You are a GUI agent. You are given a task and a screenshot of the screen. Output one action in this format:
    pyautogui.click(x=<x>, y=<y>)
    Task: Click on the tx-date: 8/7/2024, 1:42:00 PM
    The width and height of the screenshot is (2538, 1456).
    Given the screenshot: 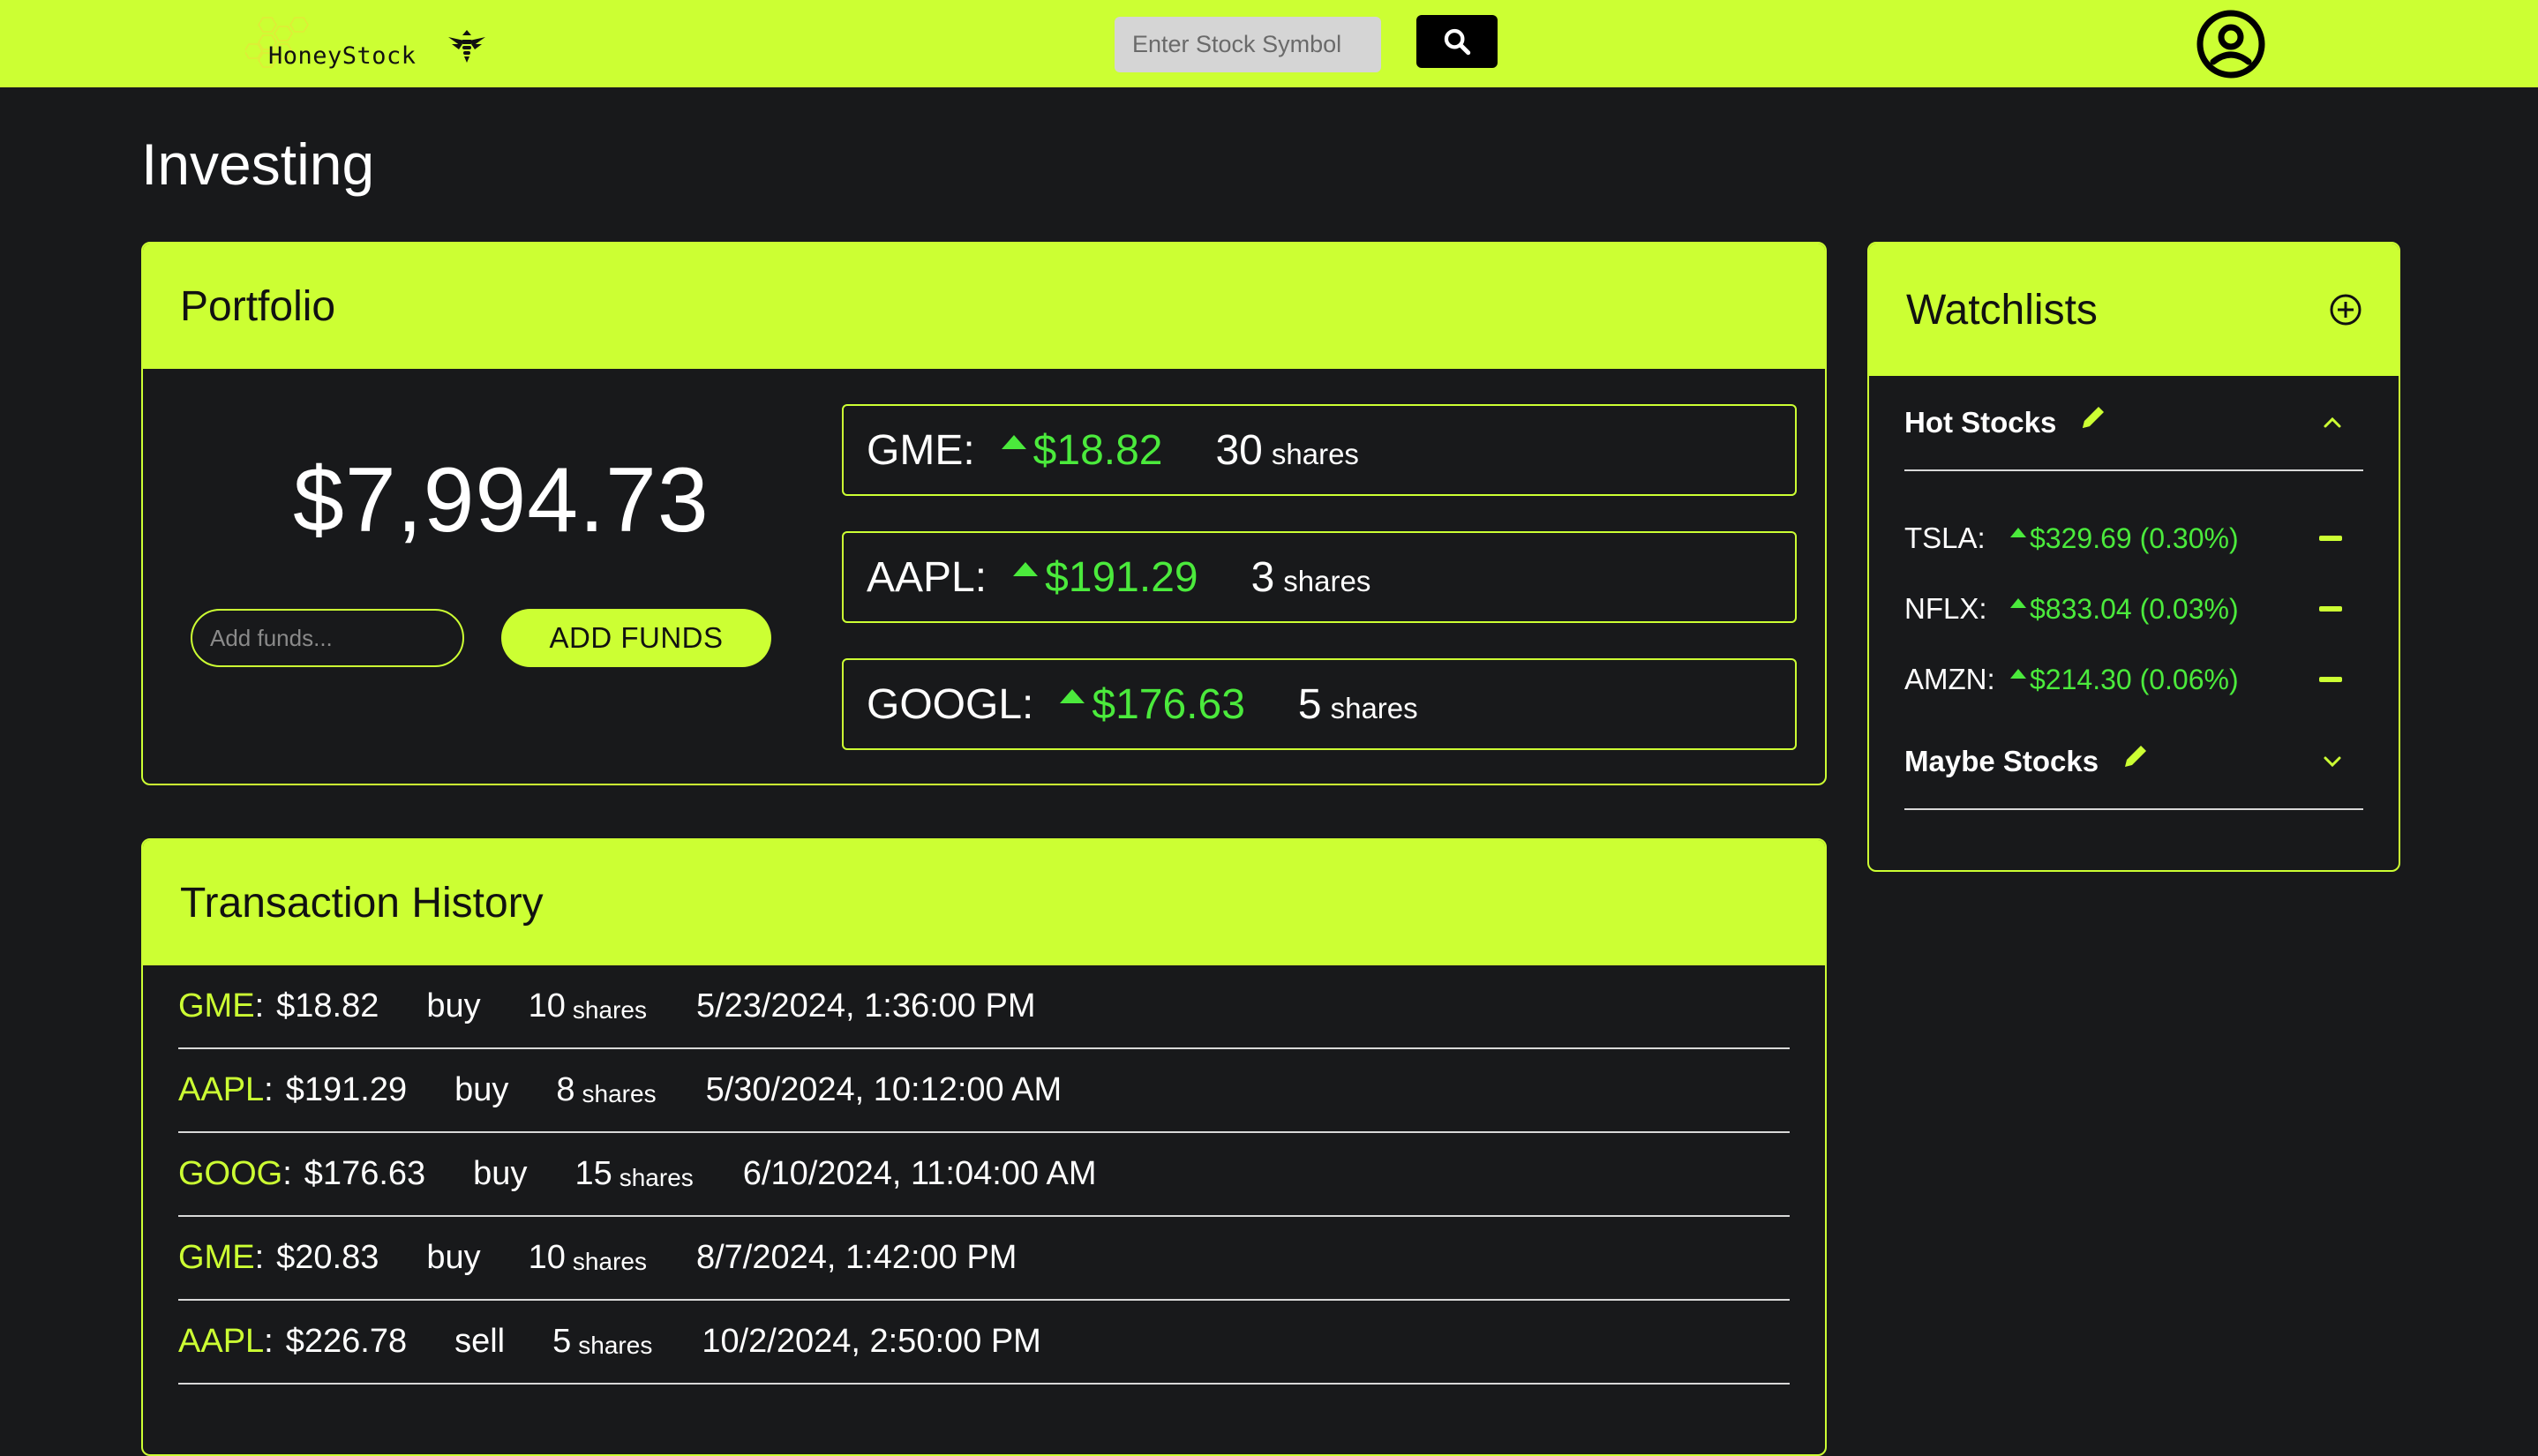 What is the action you would take?
    pyautogui.click(x=856, y=1257)
    